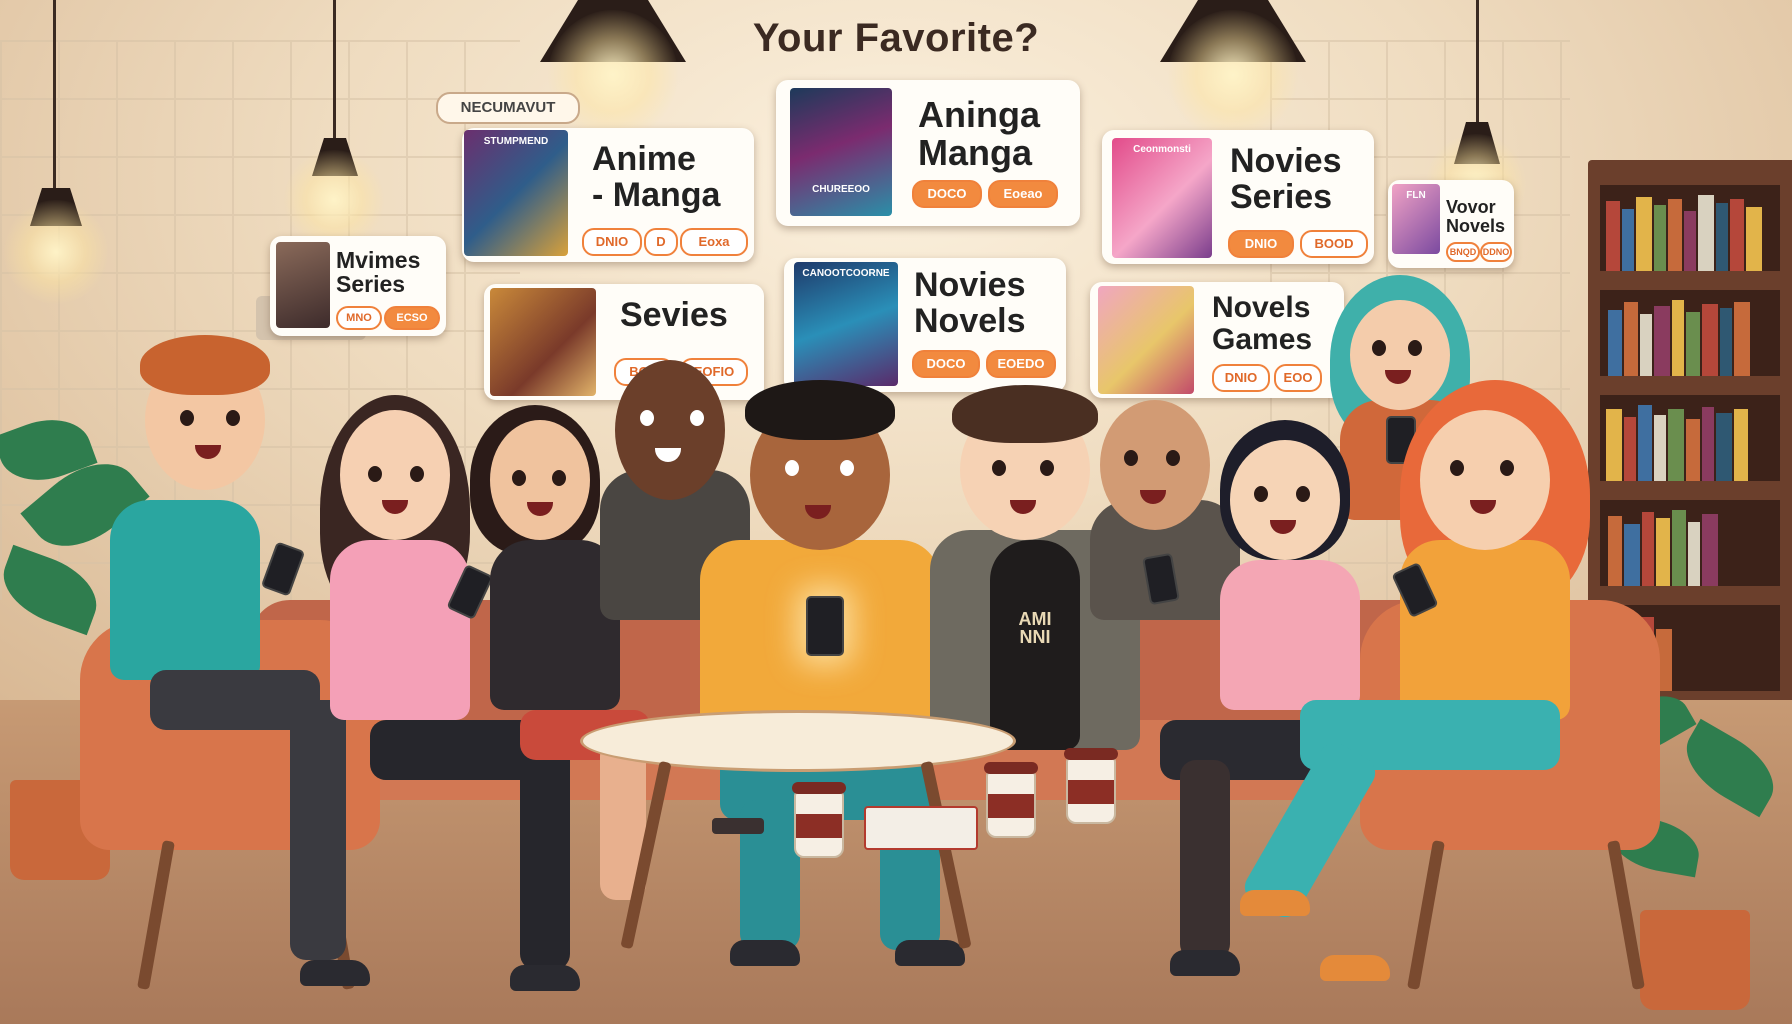 Image resolution: width=1792 pixels, height=1024 pixels. I want to click on tag-label: NECUMAVUT, so click(508, 108).